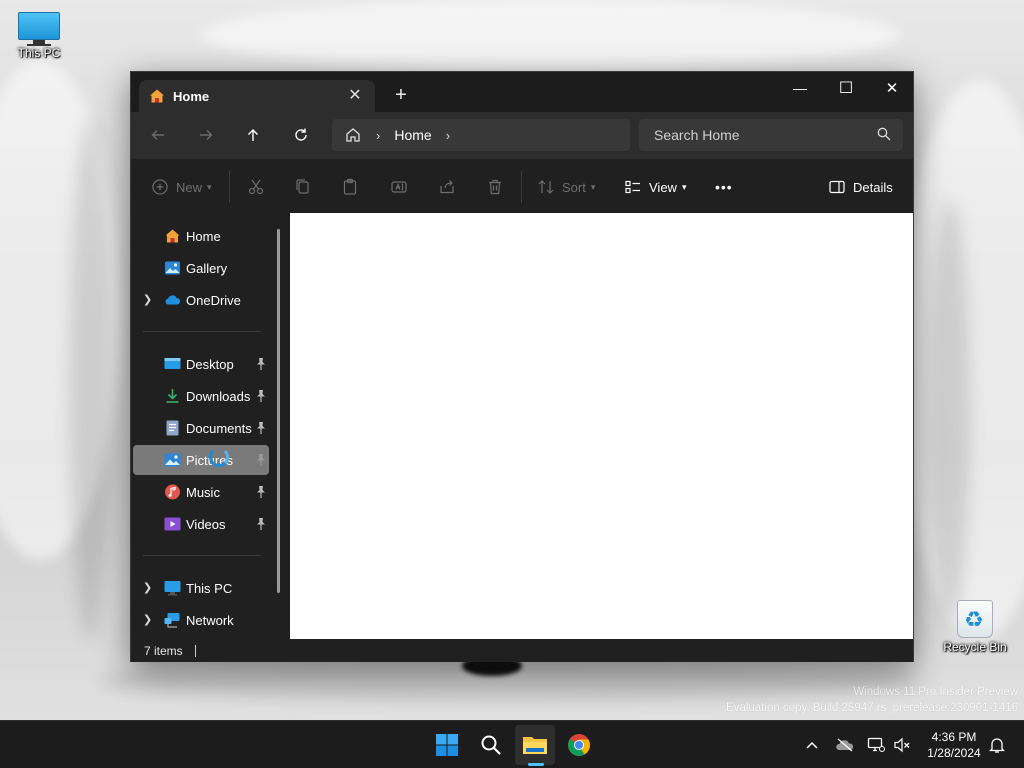 This screenshot has width=1024, height=768. I want to click on sidebar-item-label: OneDrive, so click(213, 300).